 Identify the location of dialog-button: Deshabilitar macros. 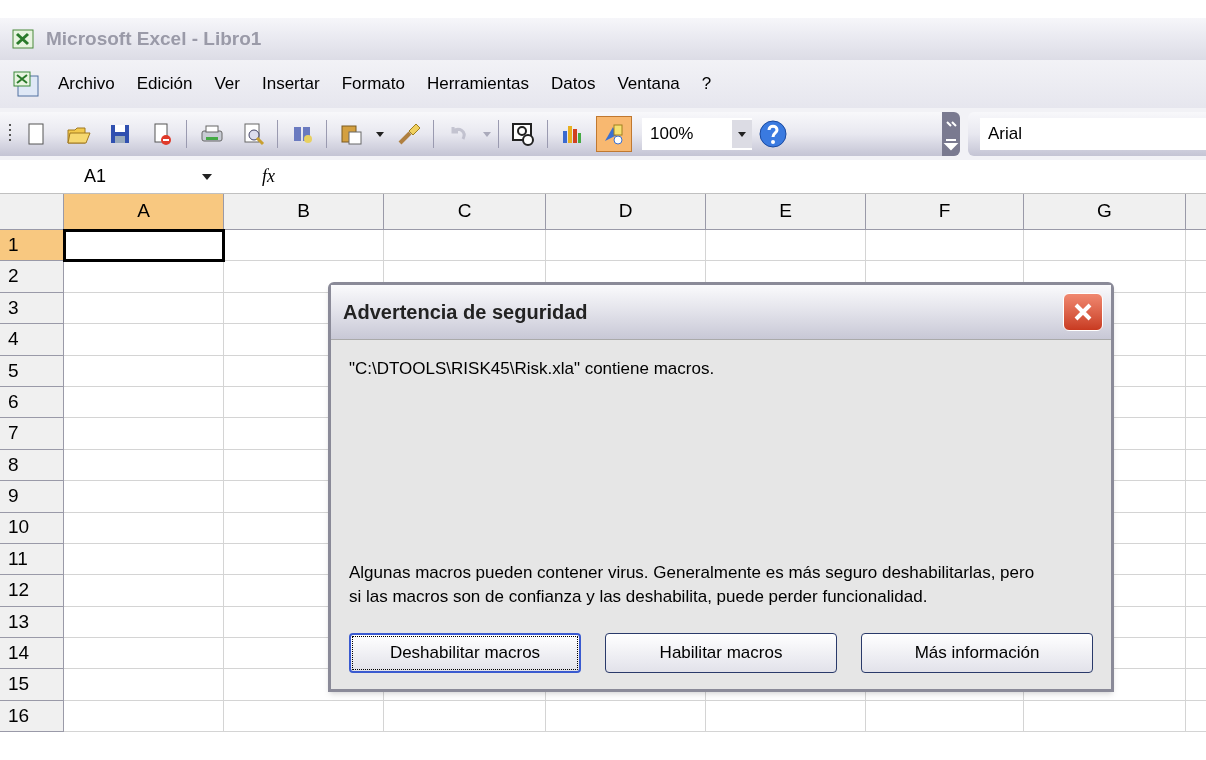
(465, 653).